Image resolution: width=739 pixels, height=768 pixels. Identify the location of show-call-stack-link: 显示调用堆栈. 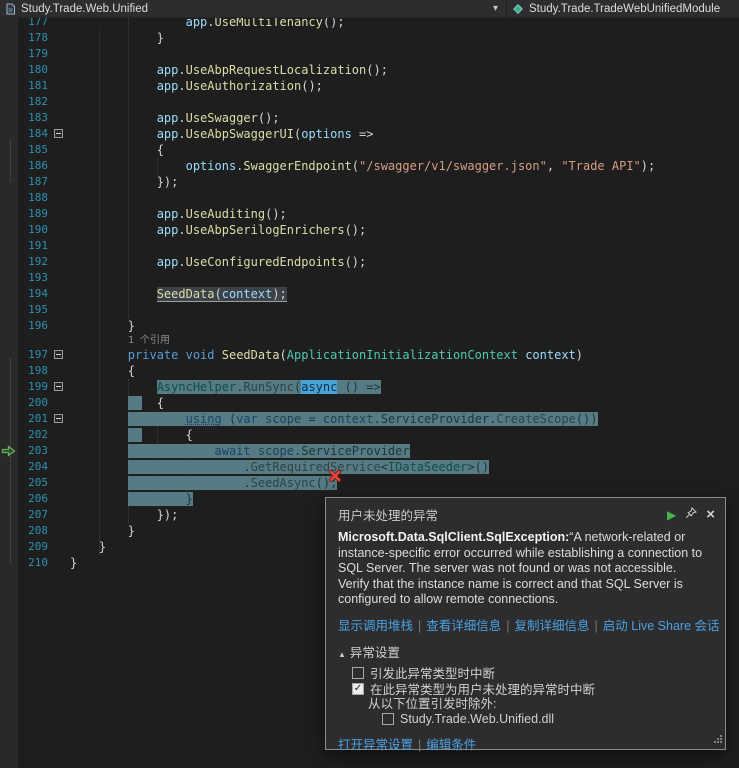
(375, 626).